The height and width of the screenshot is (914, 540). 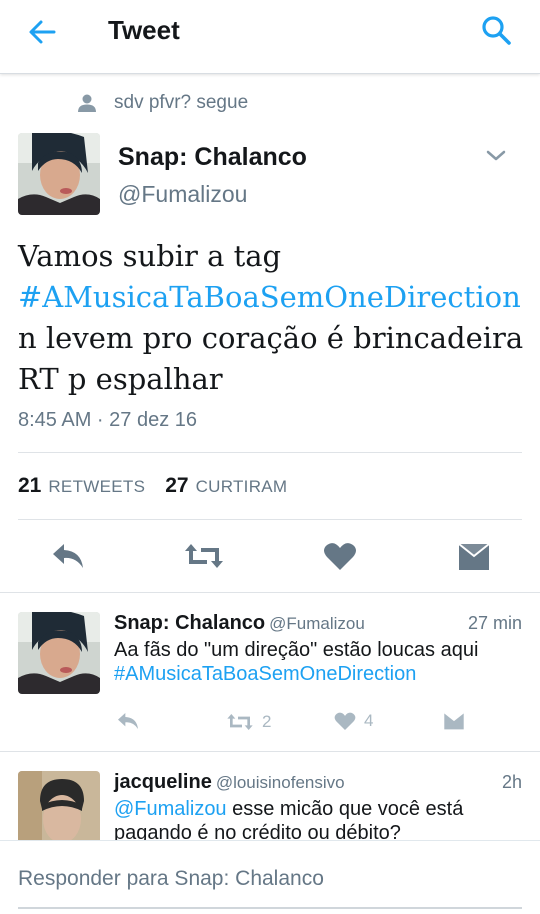 I want to click on retweet-button: 2, so click(x=248, y=722).